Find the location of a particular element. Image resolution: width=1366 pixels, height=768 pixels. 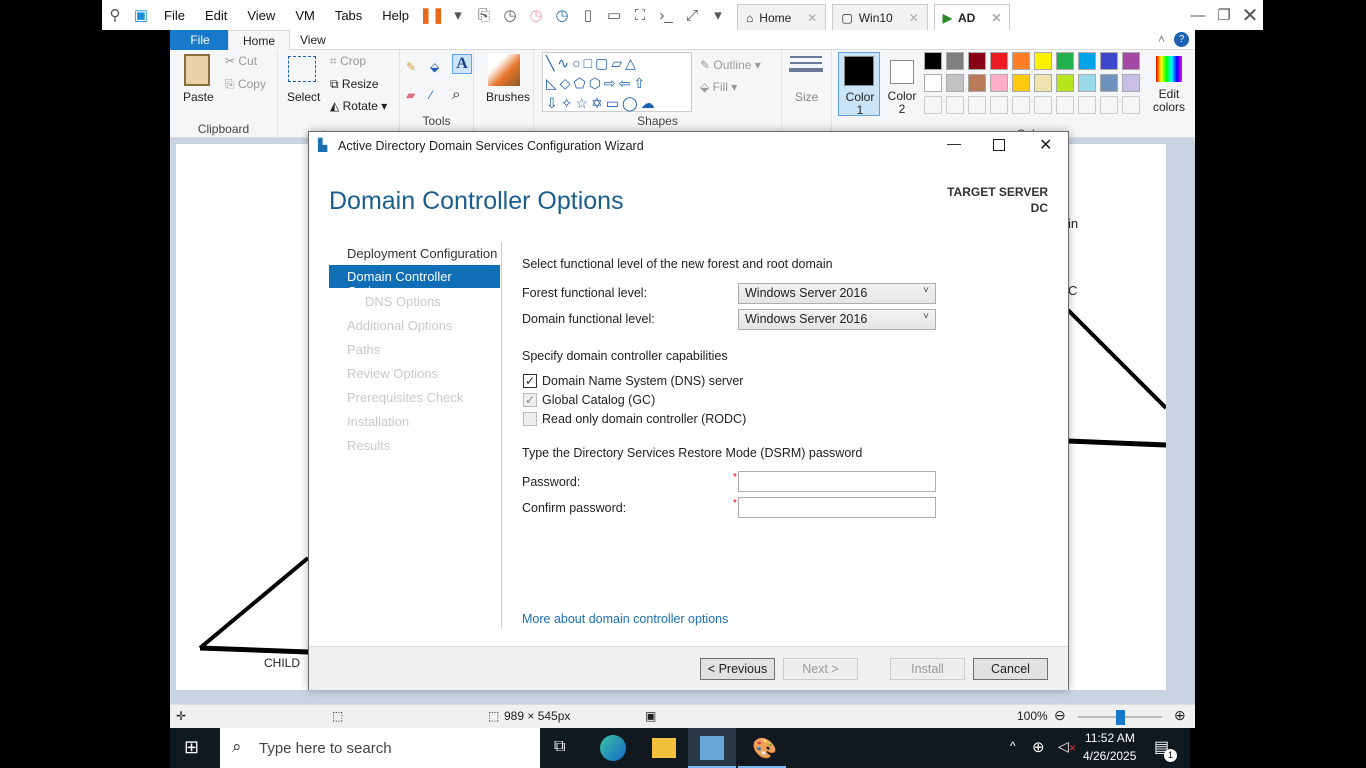

confirm-password-input is located at coordinates (837, 507).